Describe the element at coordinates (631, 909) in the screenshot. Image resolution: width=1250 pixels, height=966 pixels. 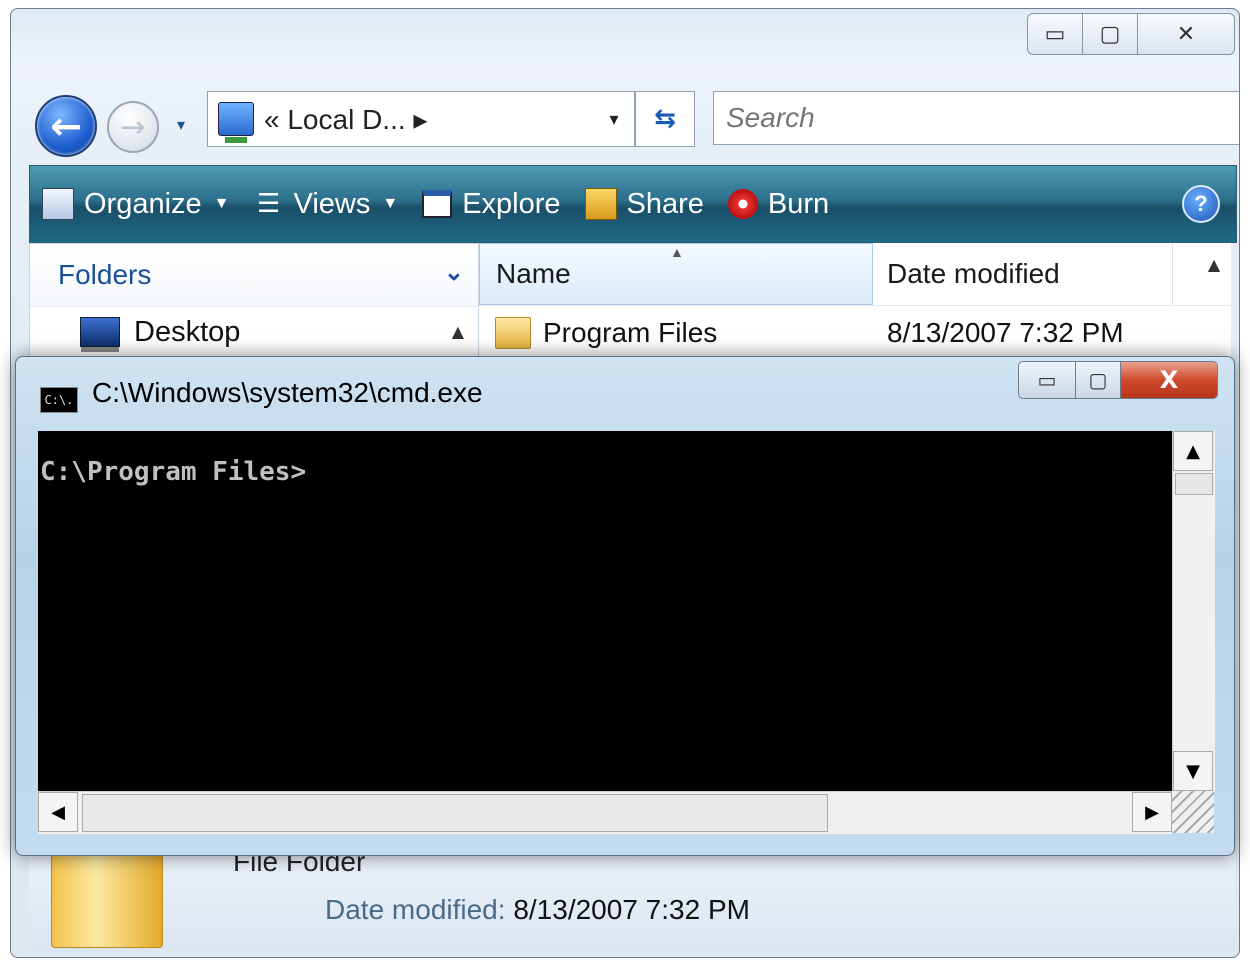
I see `details-date-value: 8/13/2007 7:32 PM` at that location.